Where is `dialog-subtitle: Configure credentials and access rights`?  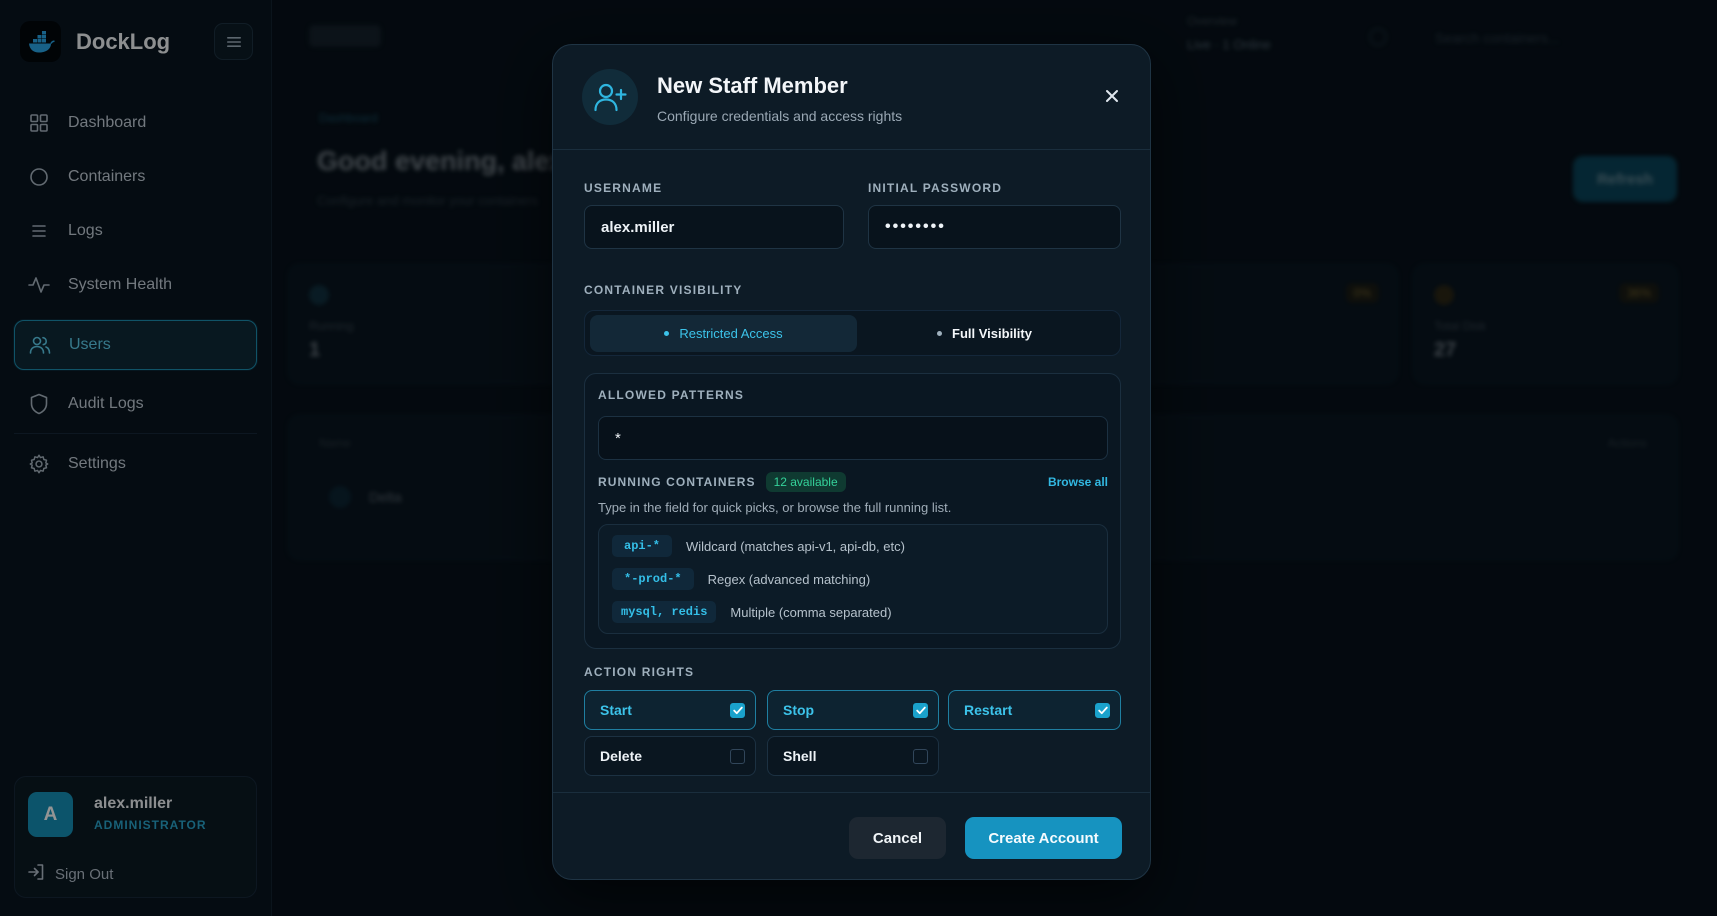 dialog-subtitle: Configure credentials and access rights is located at coordinates (780, 116).